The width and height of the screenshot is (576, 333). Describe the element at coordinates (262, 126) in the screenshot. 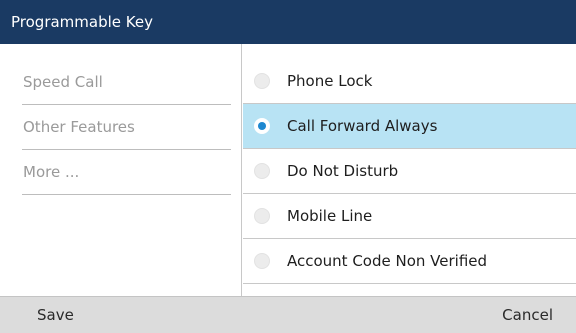

I see `radio-button-selected-icon` at that location.